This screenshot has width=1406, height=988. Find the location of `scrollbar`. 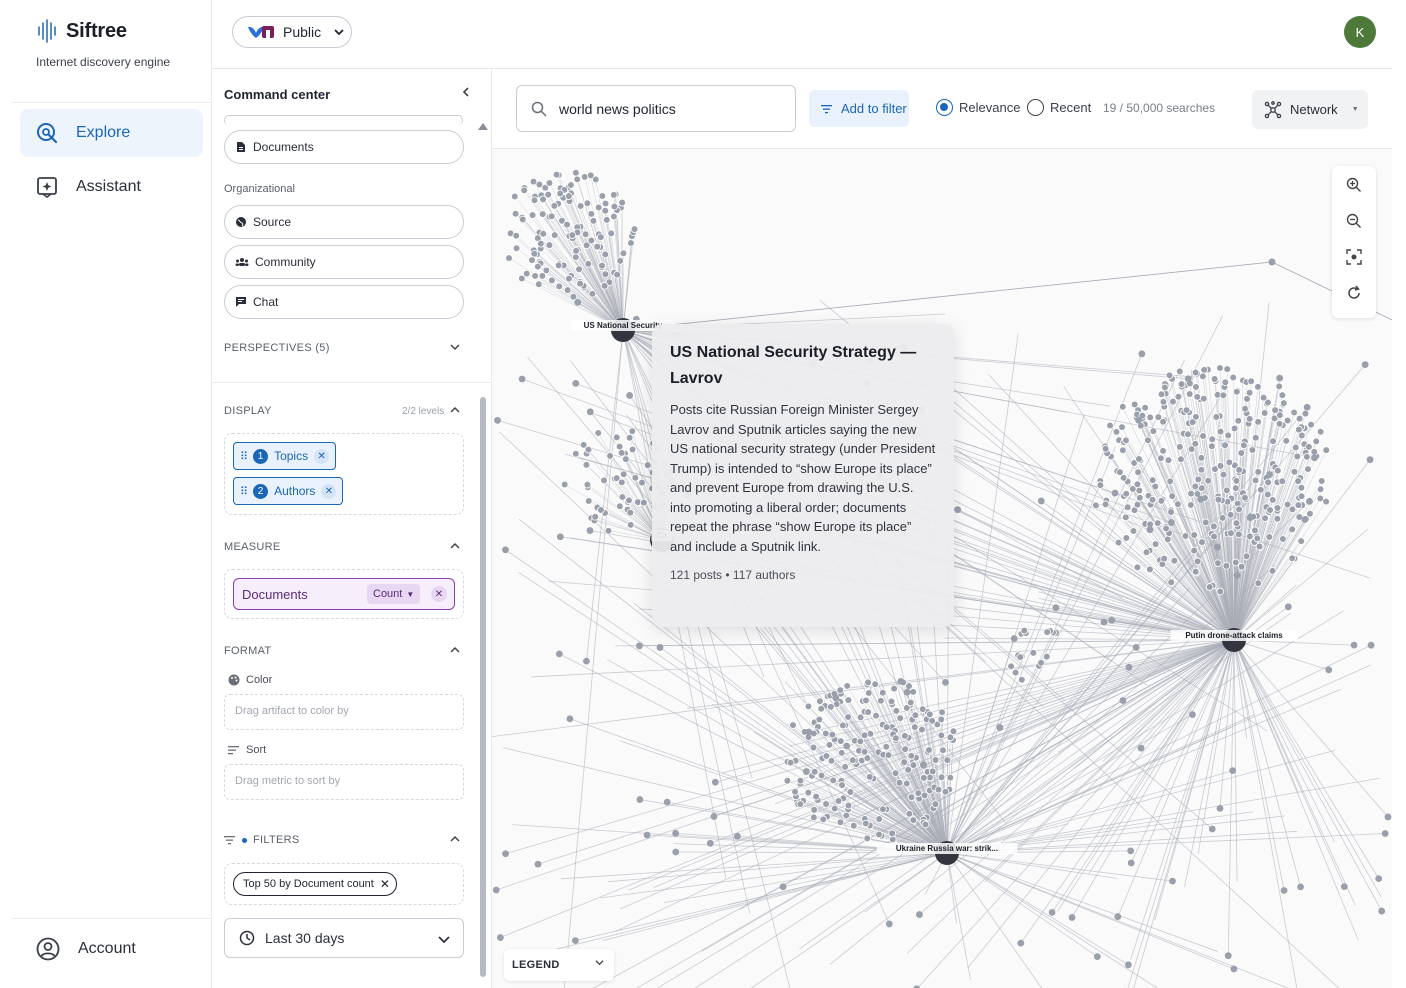

scrollbar is located at coordinates (483, 687).